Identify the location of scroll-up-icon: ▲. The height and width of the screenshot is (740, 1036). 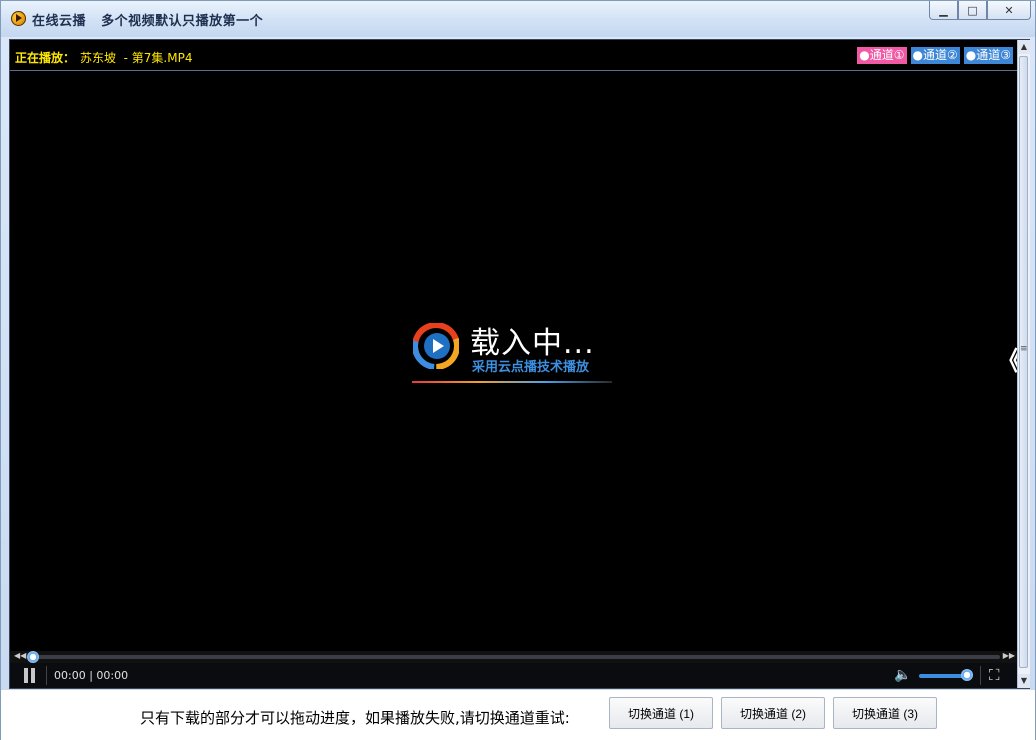
(1024, 47).